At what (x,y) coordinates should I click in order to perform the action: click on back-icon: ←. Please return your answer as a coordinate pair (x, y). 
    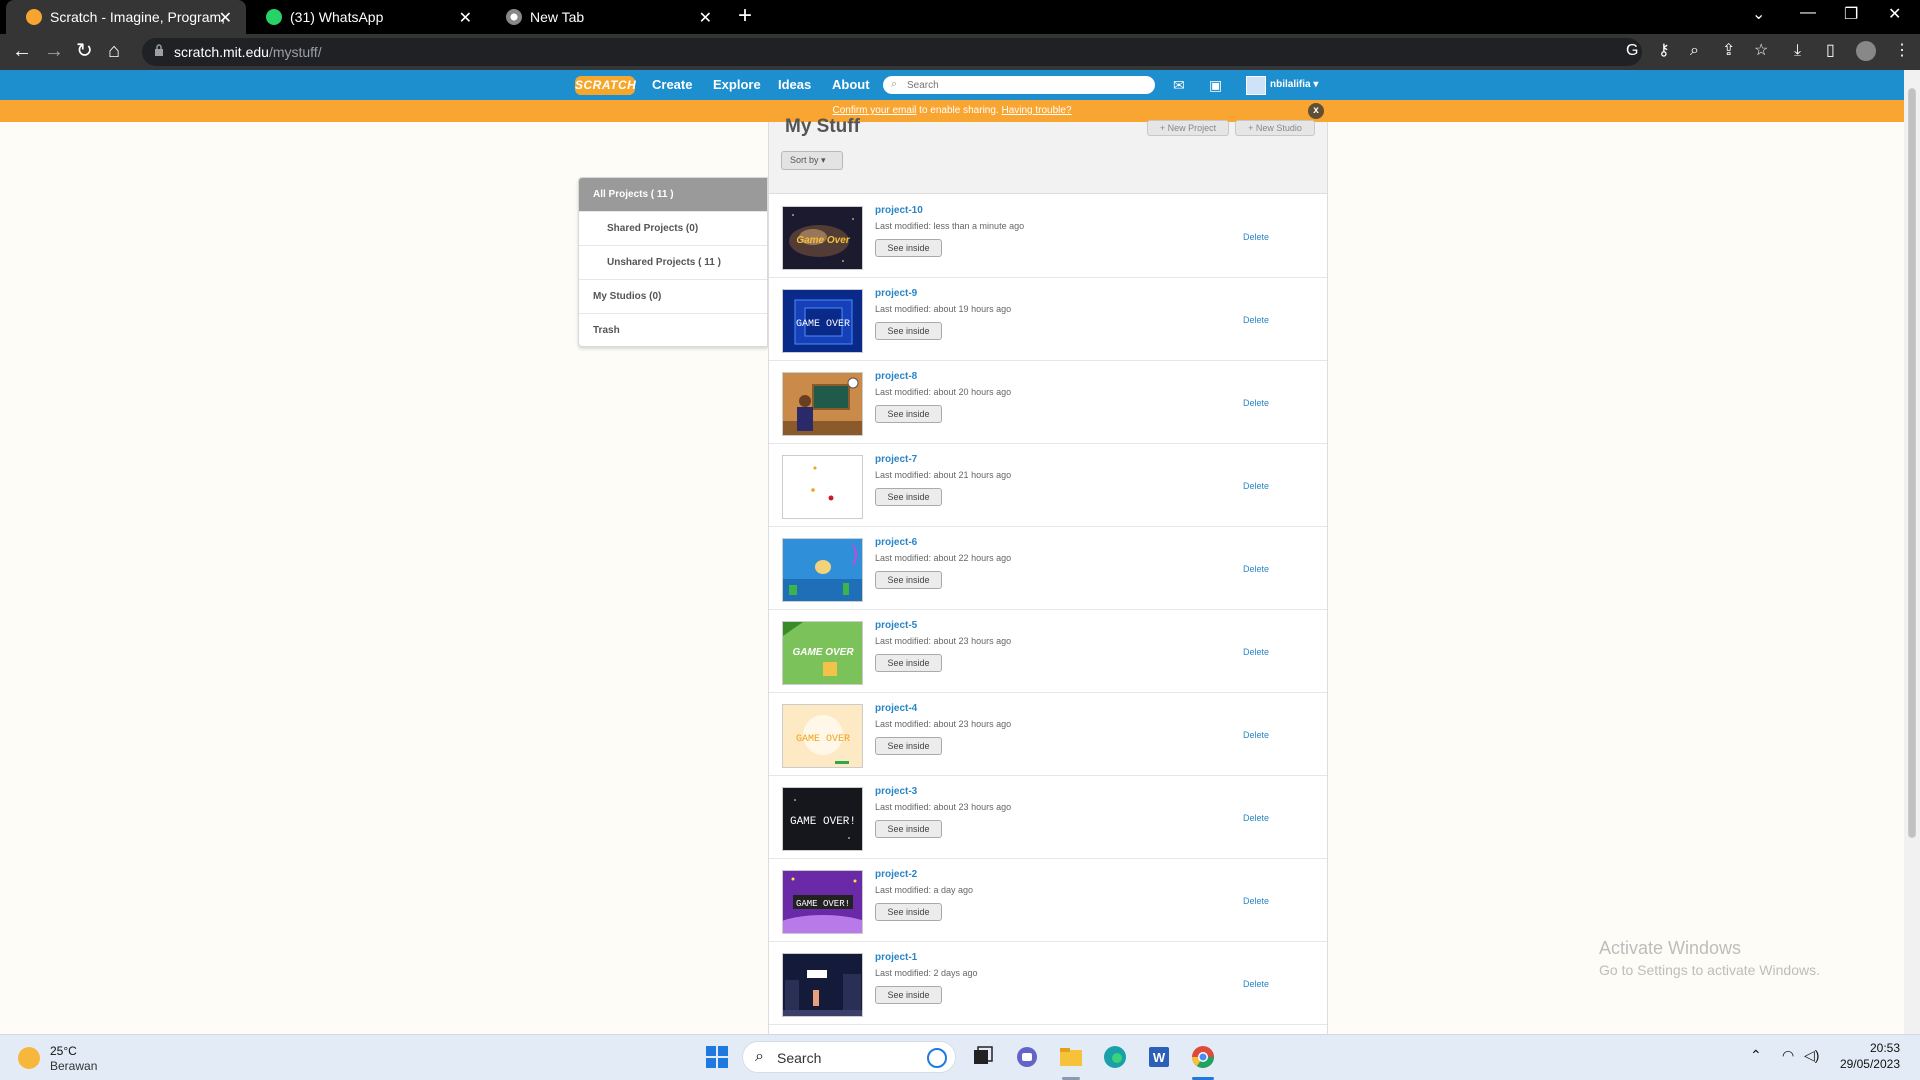
    Looking at the image, I should click on (22, 51).